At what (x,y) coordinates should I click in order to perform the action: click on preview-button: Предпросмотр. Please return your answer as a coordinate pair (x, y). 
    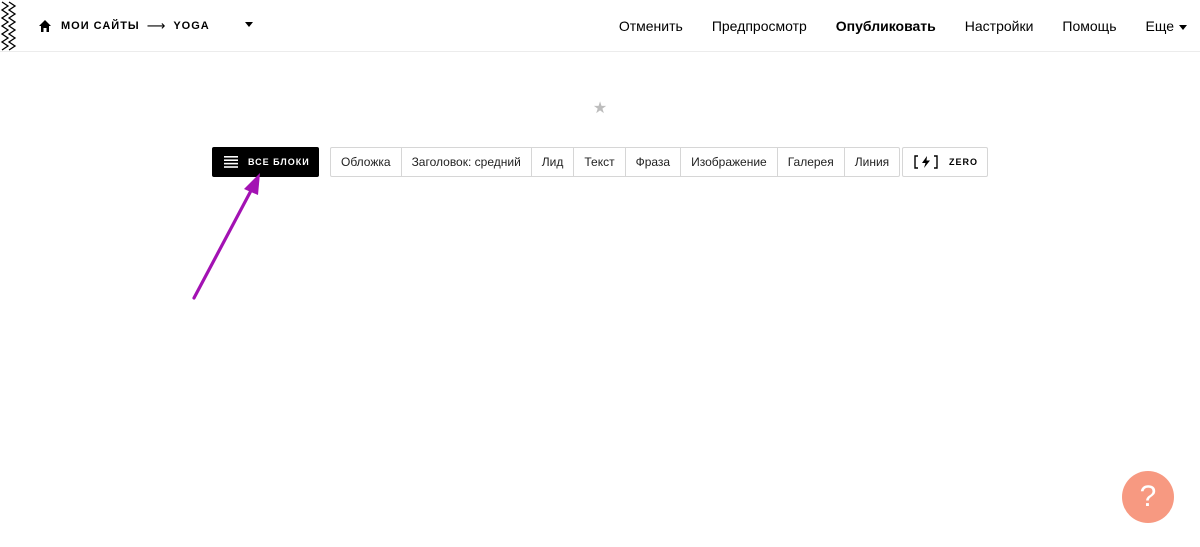
    Looking at the image, I should click on (759, 26).